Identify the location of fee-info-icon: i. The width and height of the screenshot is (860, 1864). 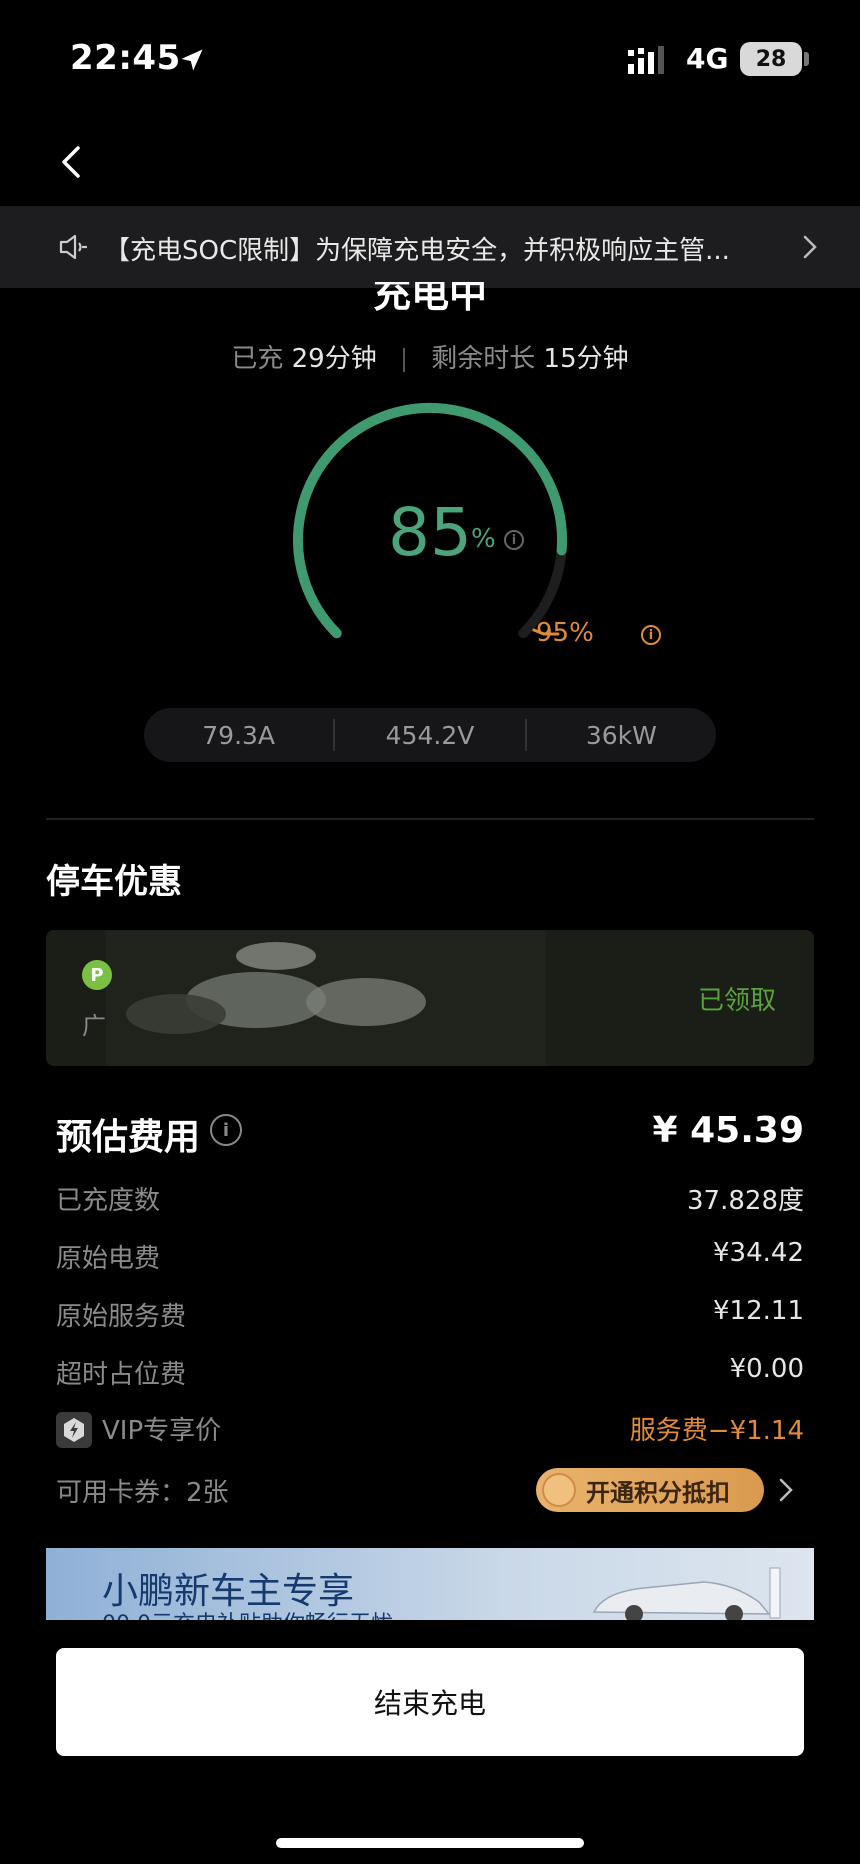
(226, 1130).